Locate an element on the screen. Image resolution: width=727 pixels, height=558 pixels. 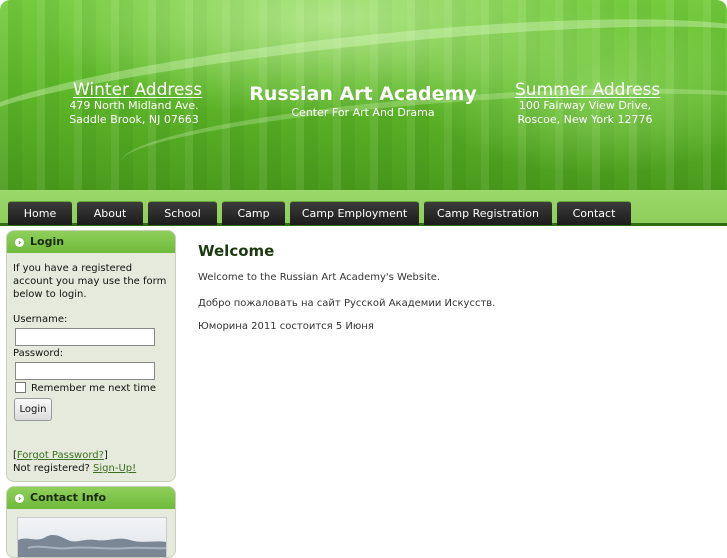
contact-title: Contact Info is located at coordinates (68, 497).